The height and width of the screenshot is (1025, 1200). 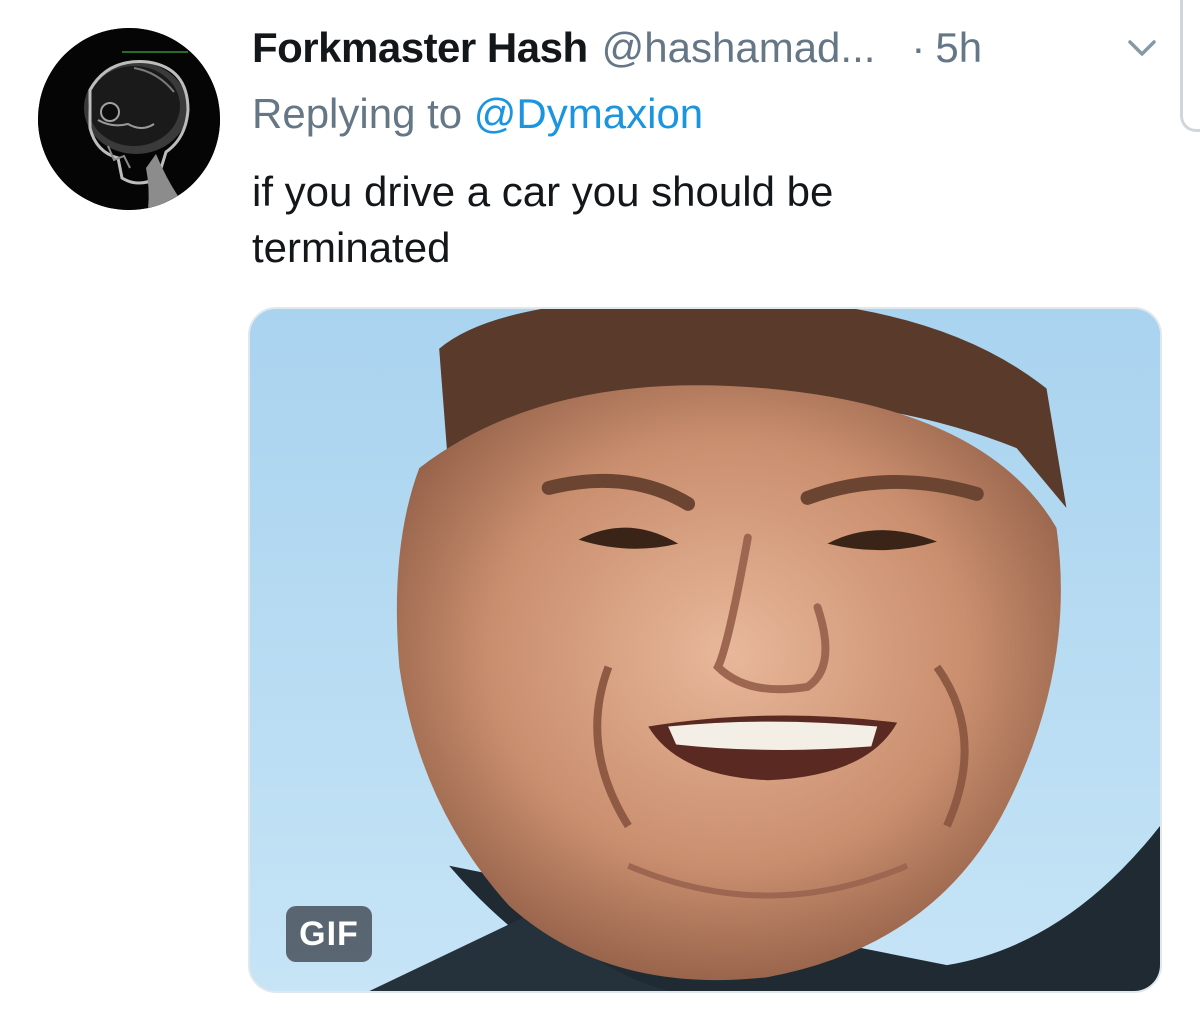 What do you see at coordinates (1142, 48) in the screenshot?
I see `chevron-down-icon` at bounding box center [1142, 48].